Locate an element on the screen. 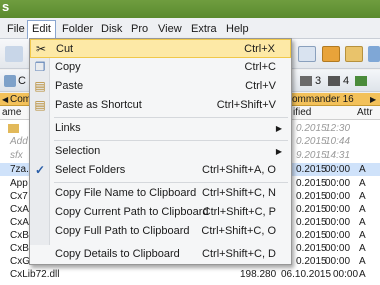 The height and width of the screenshot is (285, 380). menu-item-label: Cut is located at coordinates (65, 49).